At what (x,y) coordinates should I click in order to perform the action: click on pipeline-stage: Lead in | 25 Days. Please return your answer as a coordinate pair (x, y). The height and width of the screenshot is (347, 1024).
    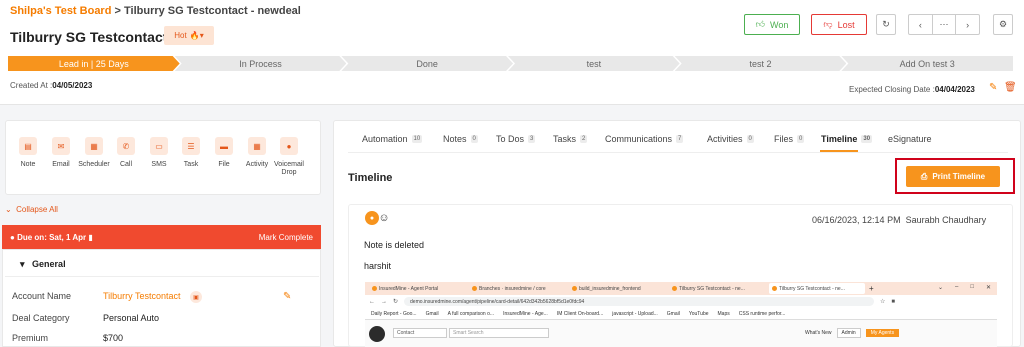
    Looking at the image, I should click on (94, 63).